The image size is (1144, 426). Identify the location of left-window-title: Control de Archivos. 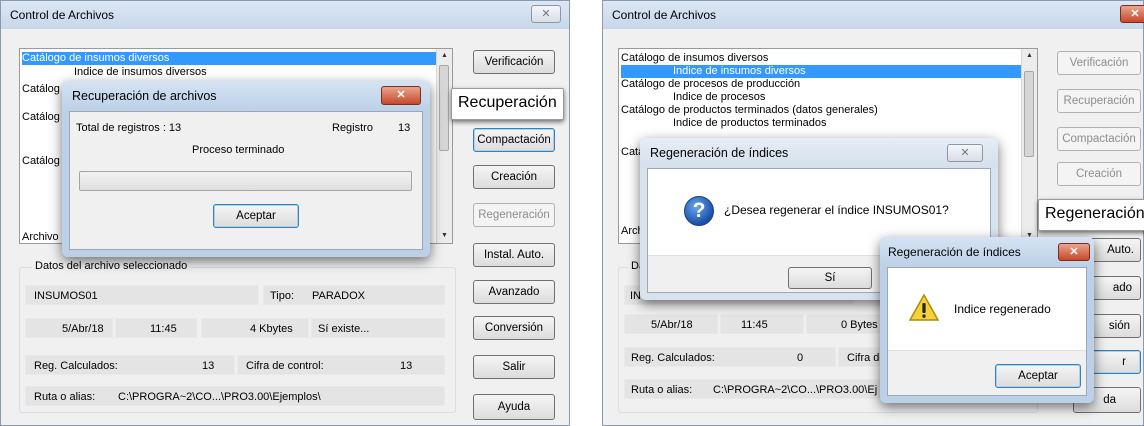
(62, 15).